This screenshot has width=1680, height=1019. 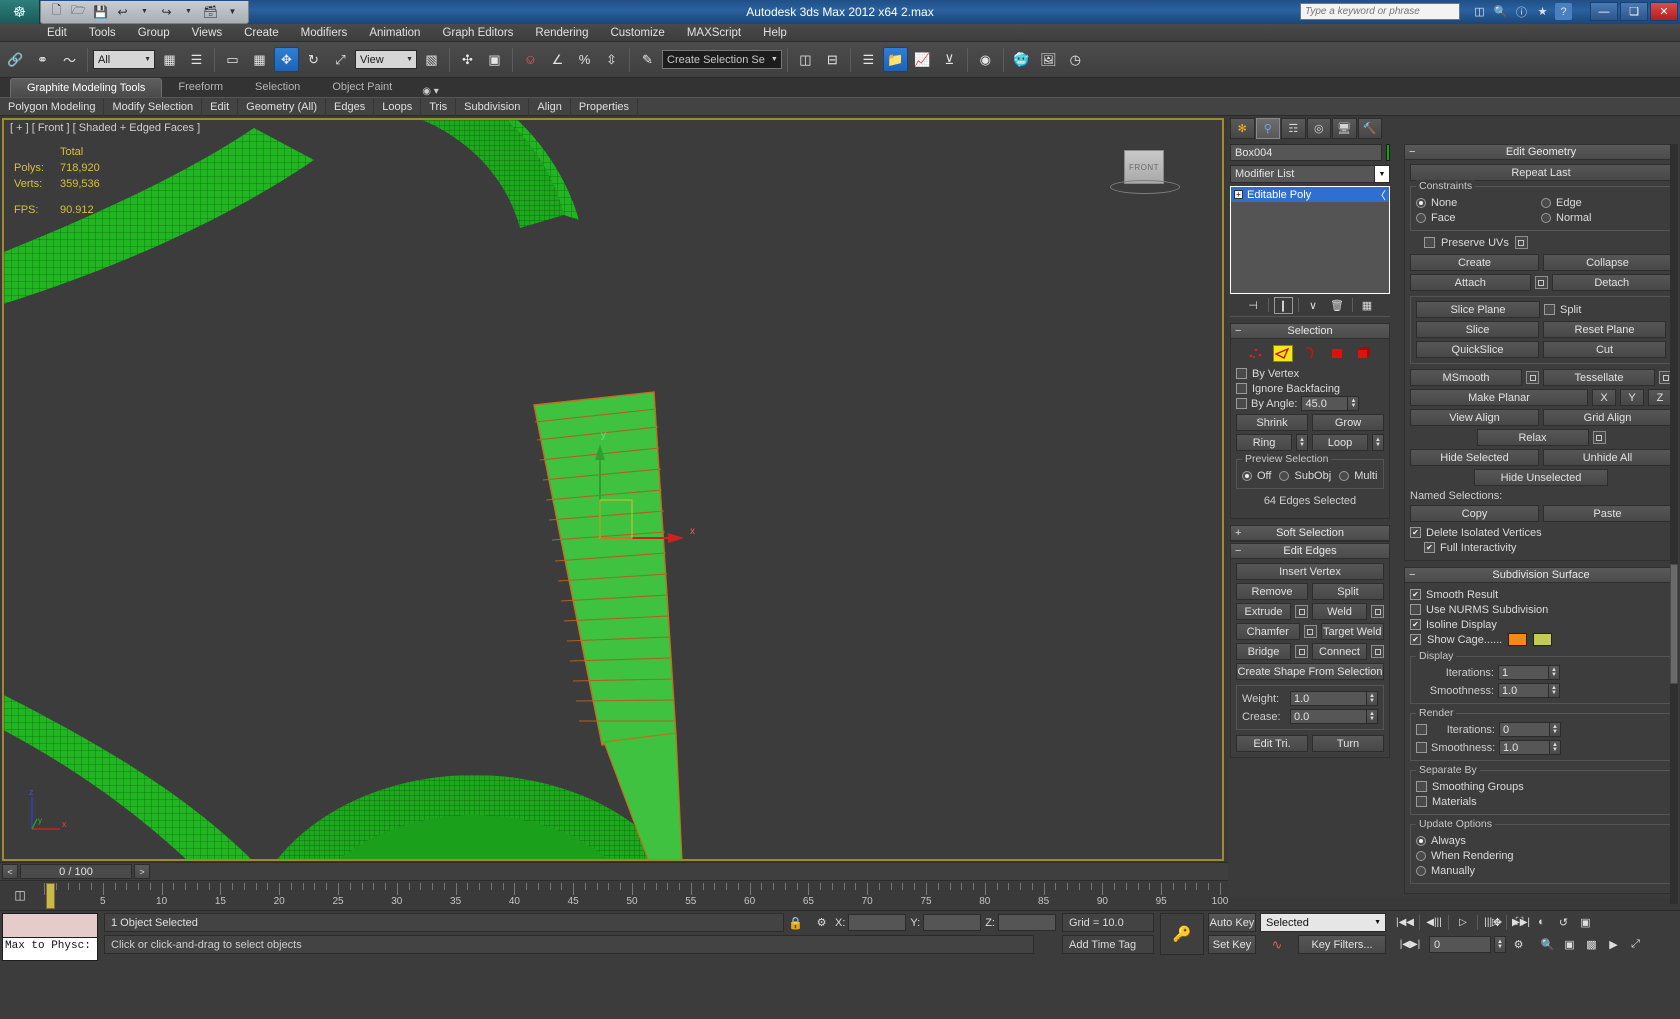 What do you see at coordinates (282, 106) in the screenshot?
I see `subtab-geometry-all: Geometry (All)` at bounding box center [282, 106].